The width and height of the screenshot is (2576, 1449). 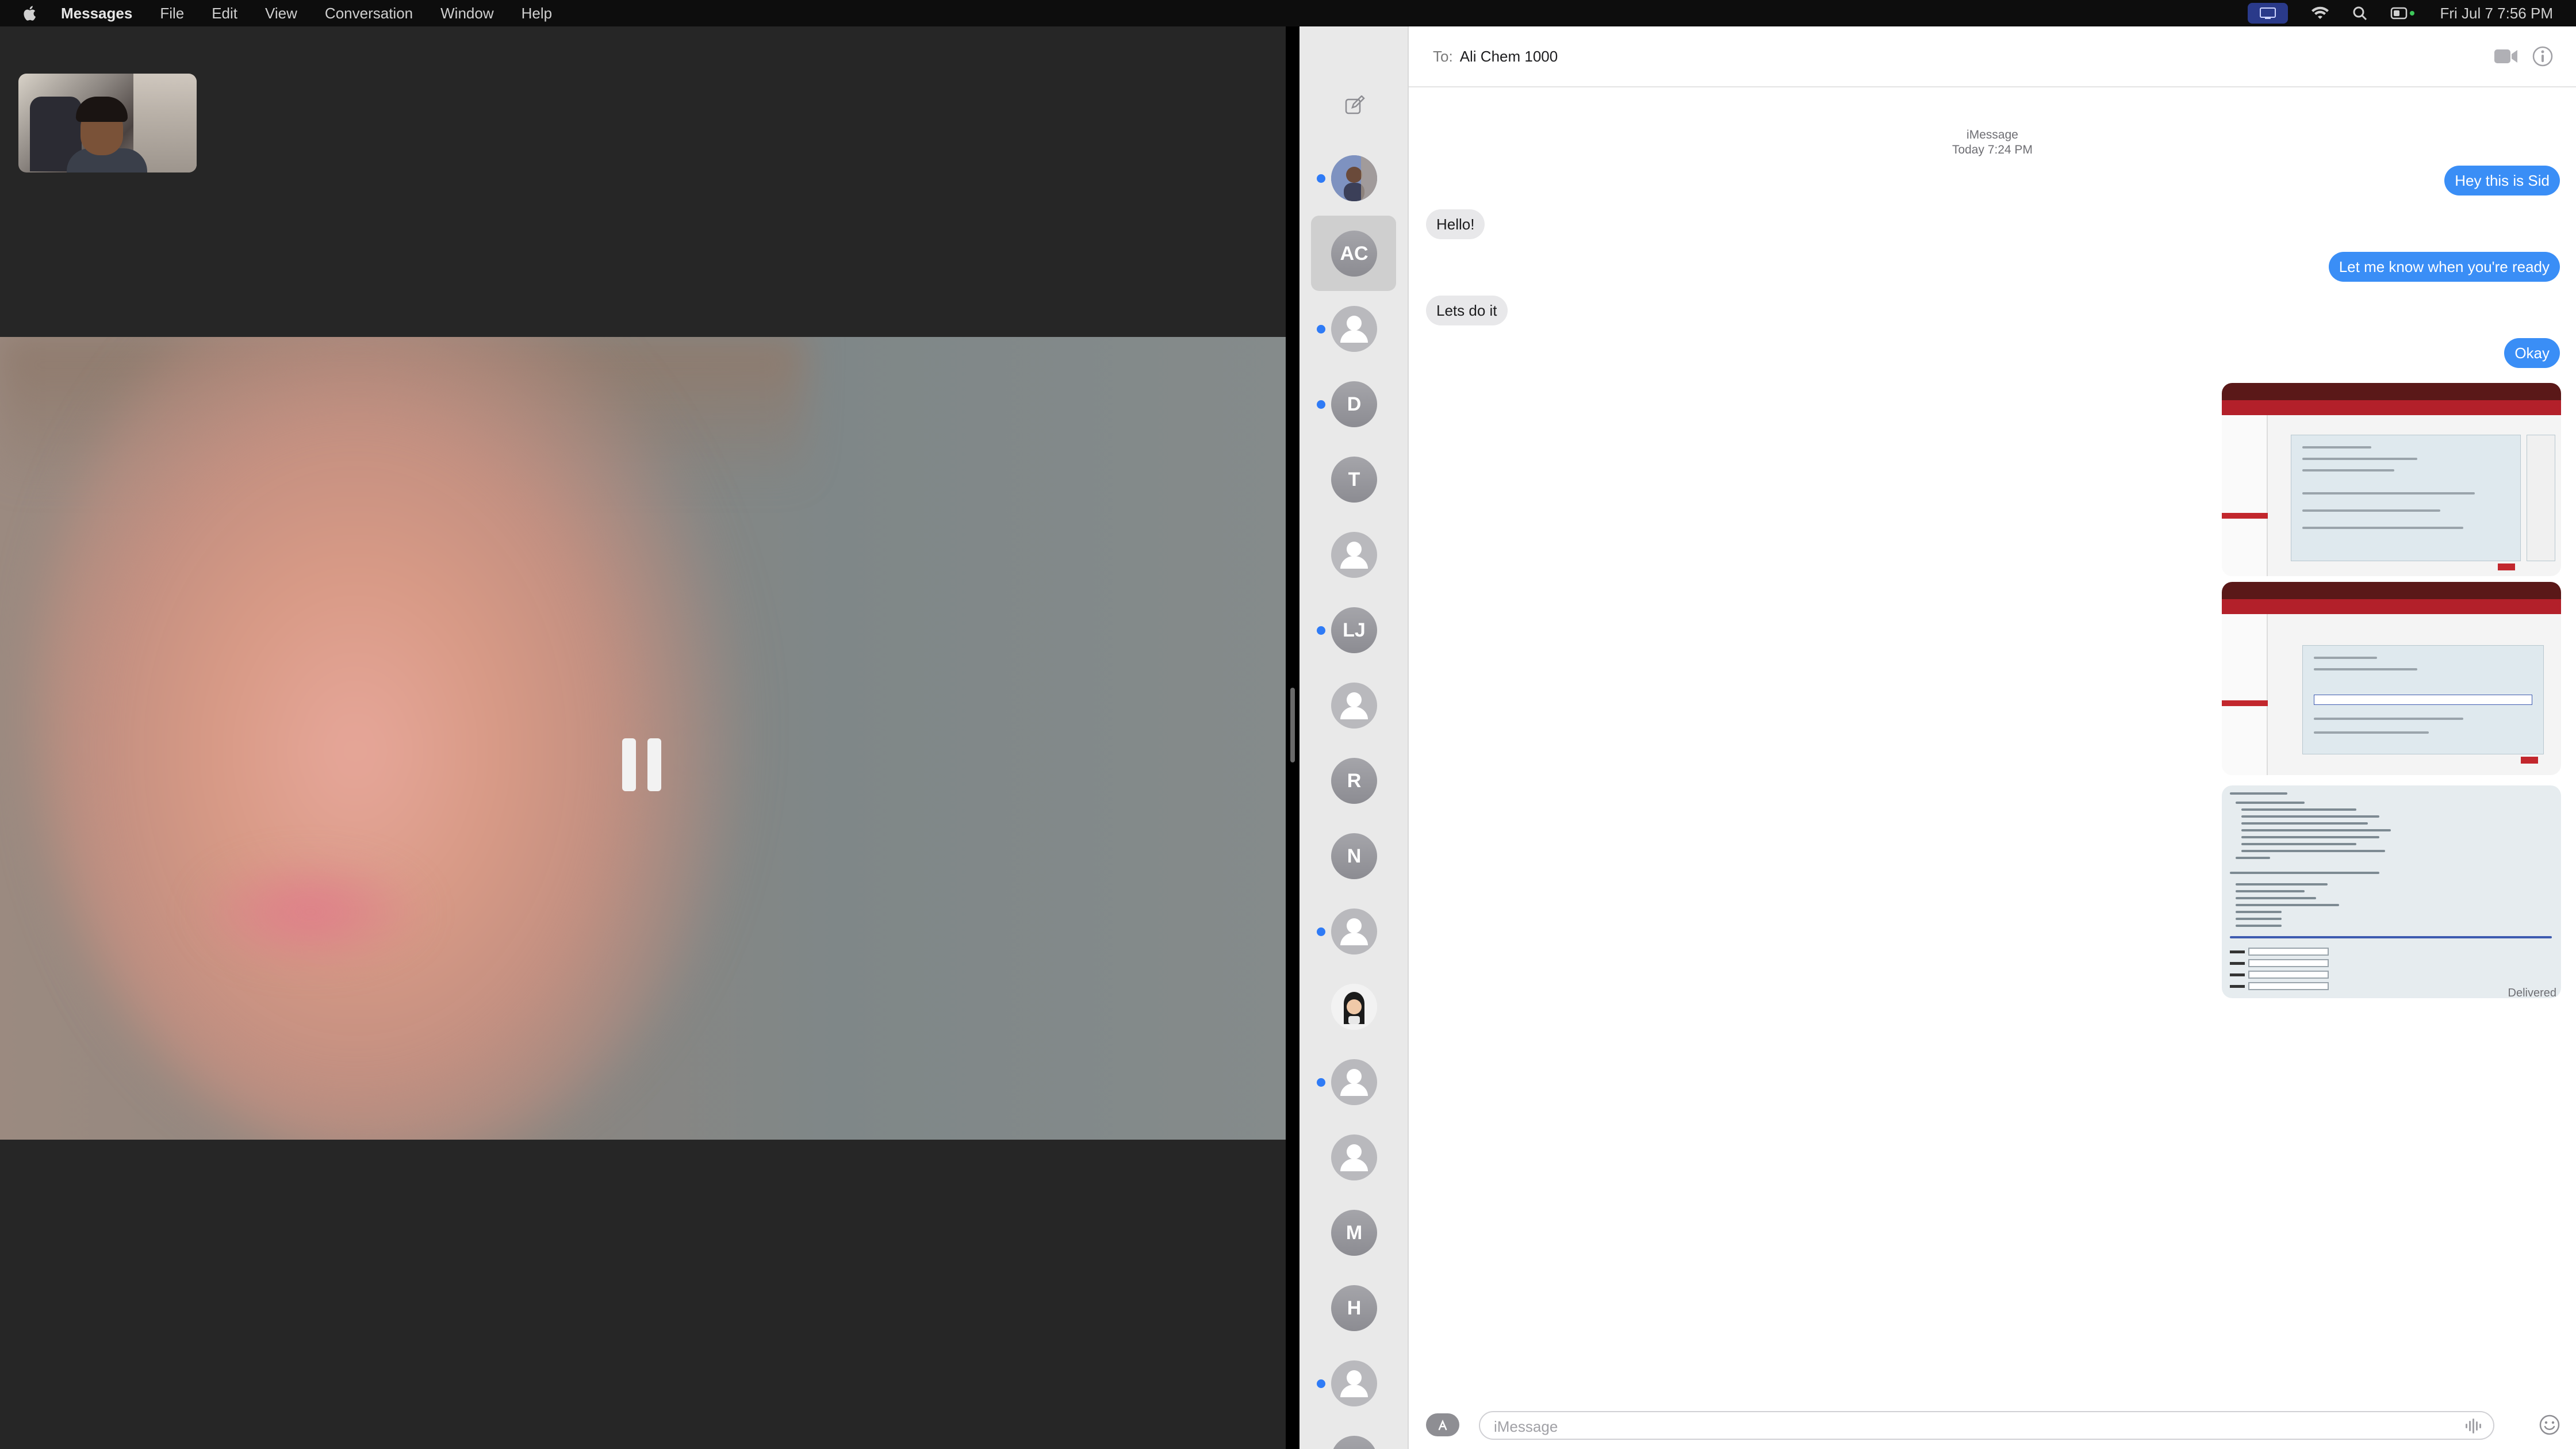 I want to click on status-area: Fri Jul 7 7:56 PM, so click(x=2400, y=13).